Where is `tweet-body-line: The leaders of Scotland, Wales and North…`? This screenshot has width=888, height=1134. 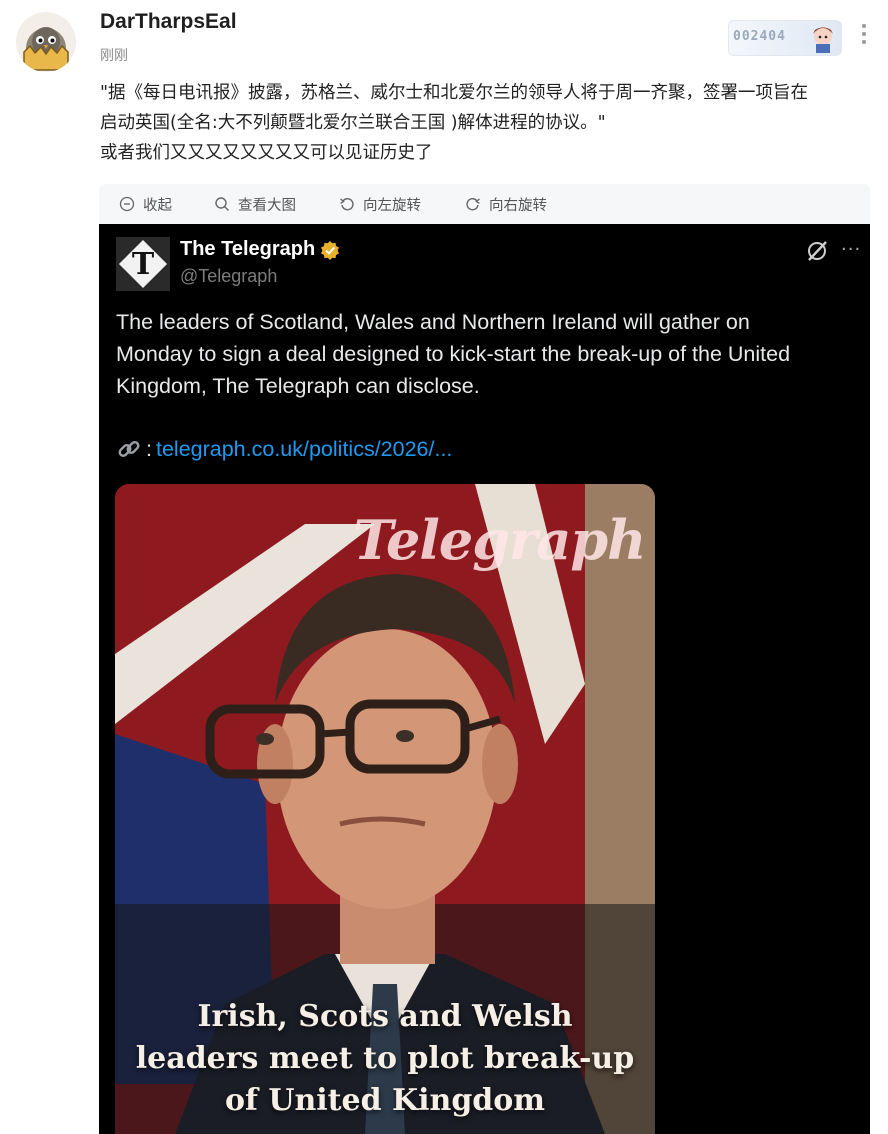 tweet-body-line: The leaders of Scotland, Wales and North… is located at coordinates (433, 322).